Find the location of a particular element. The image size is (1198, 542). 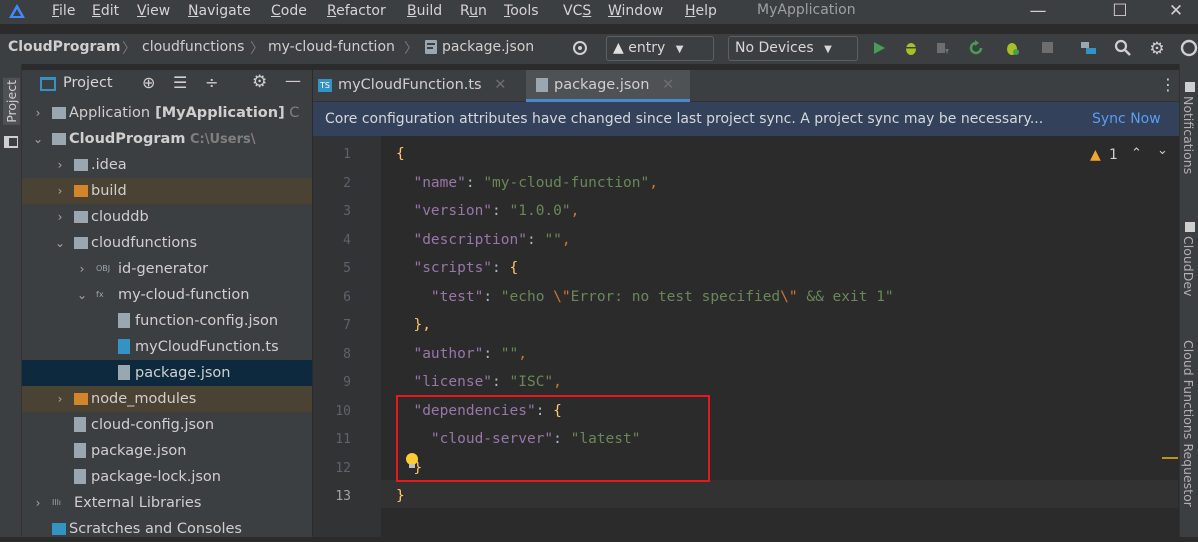

menu-help: Help is located at coordinates (701, 11).